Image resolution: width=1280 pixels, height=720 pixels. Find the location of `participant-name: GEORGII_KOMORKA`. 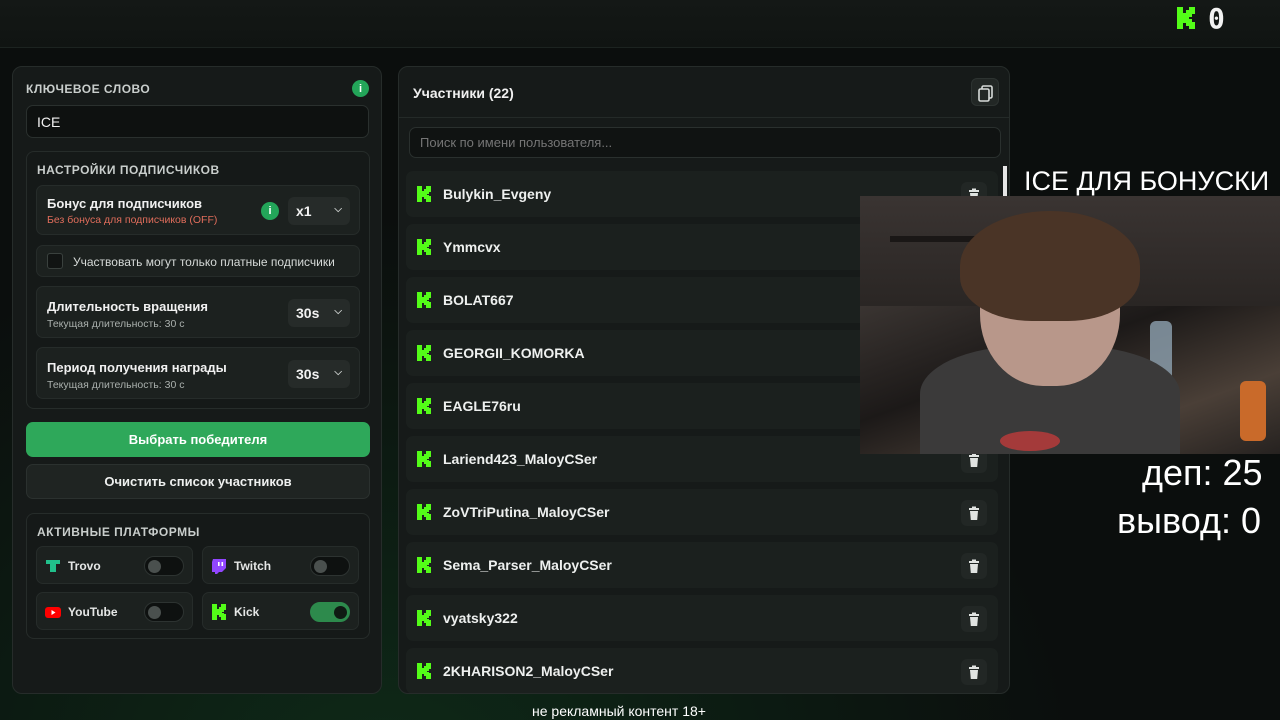

participant-name: GEORGII_KOMORKA is located at coordinates (514, 353).